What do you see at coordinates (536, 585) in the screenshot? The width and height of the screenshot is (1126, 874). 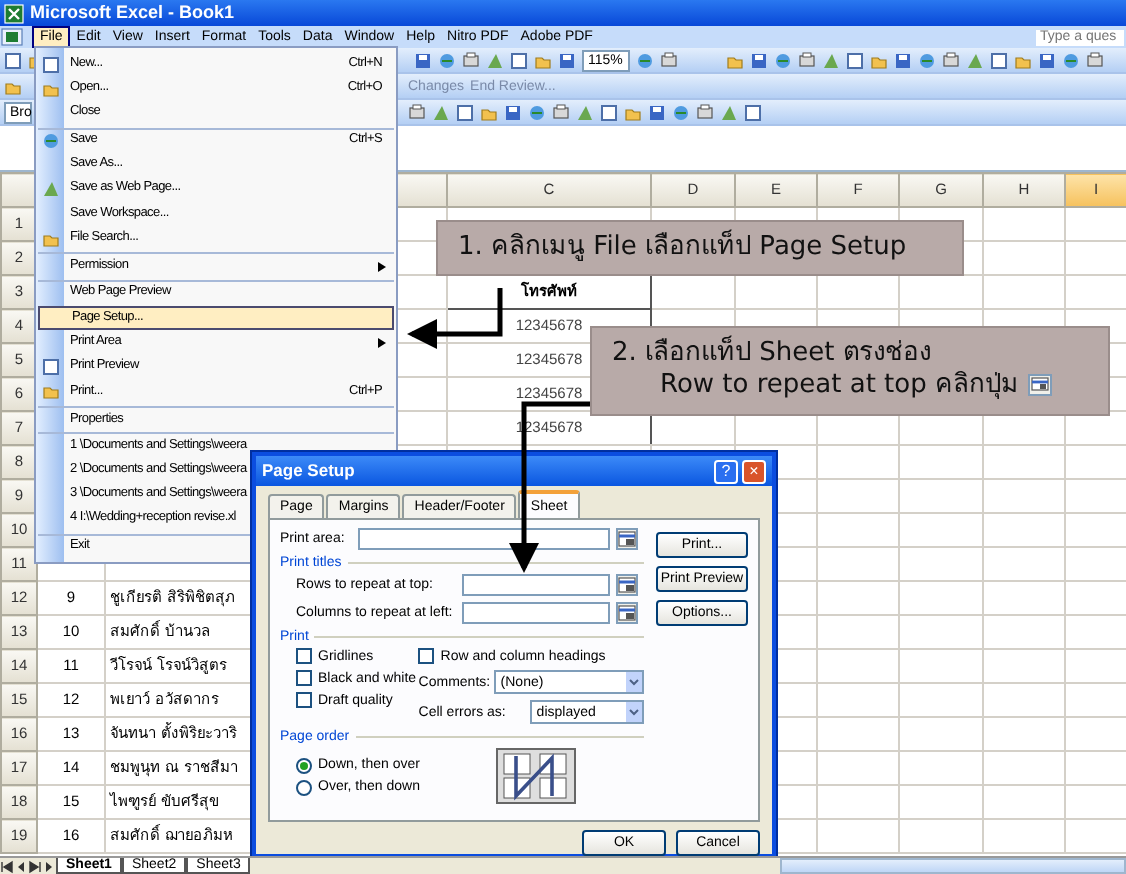 I see `rows-to-repeat-field` at bounding box center [536, 585].